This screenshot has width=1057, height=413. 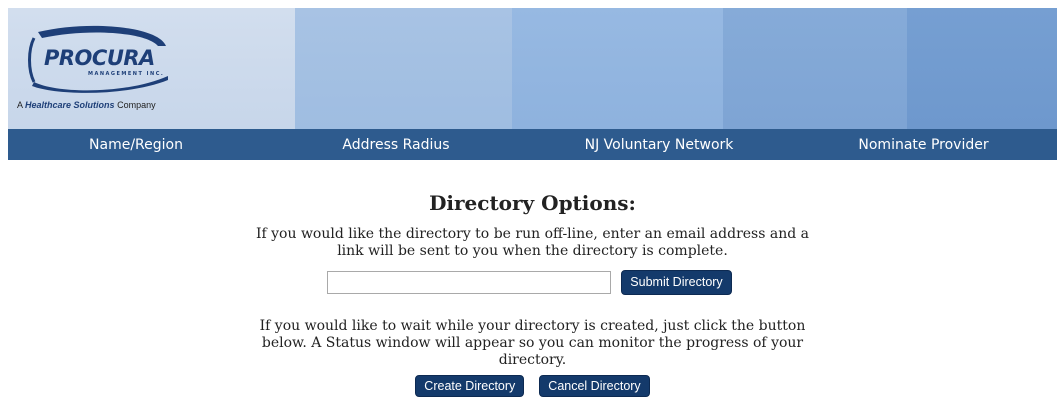 I want to click on action-buttons: Create Directory Cancel Directory, so click(x=532, y=386).